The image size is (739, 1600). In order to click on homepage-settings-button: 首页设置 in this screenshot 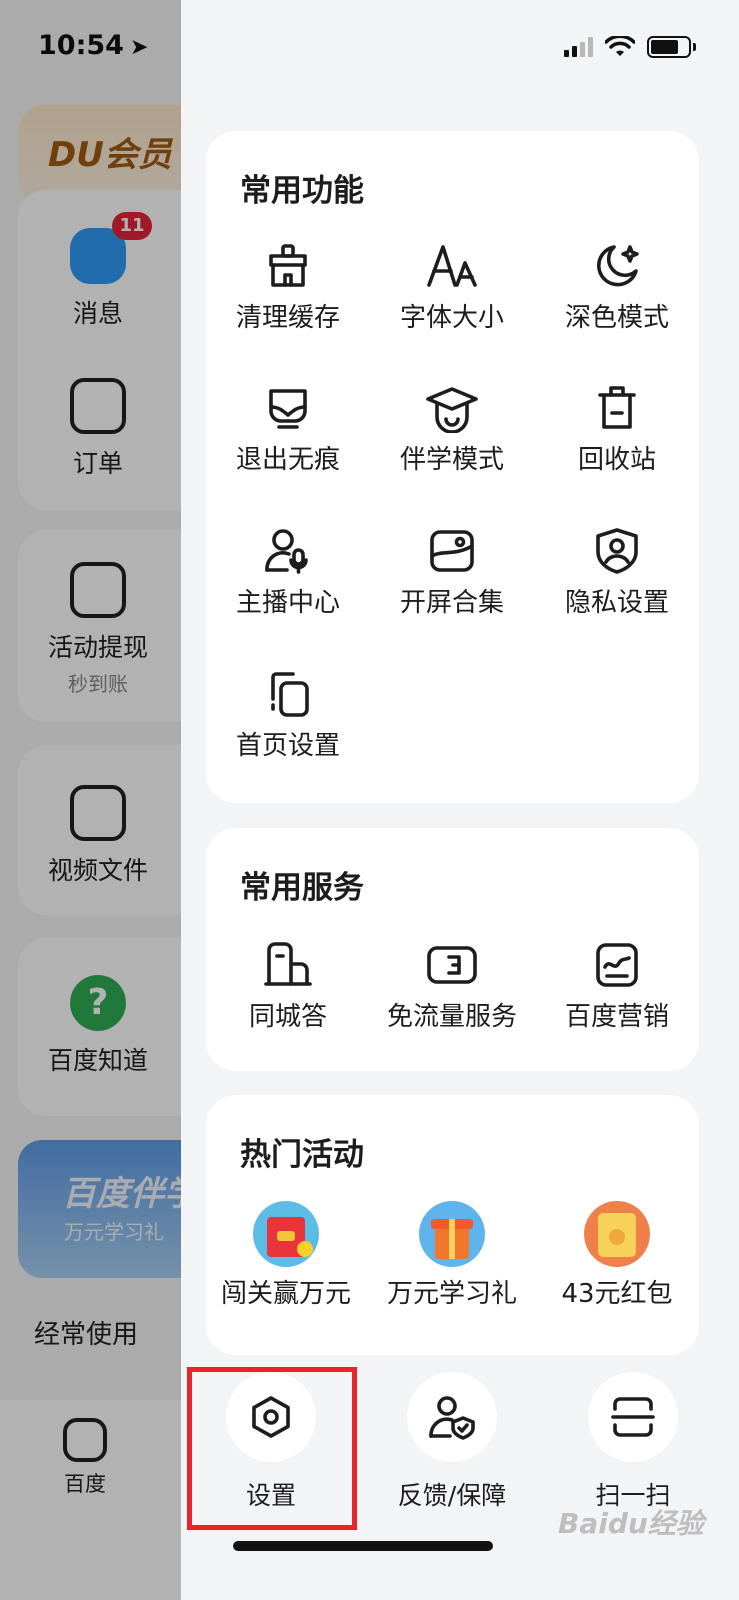, I will do `click(288, 715)`.